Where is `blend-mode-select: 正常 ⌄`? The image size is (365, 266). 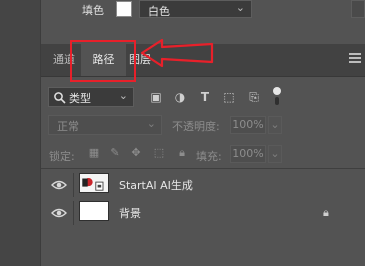 blend-mode-select: 正常 ⌄ is located at coordinates (105, 125).